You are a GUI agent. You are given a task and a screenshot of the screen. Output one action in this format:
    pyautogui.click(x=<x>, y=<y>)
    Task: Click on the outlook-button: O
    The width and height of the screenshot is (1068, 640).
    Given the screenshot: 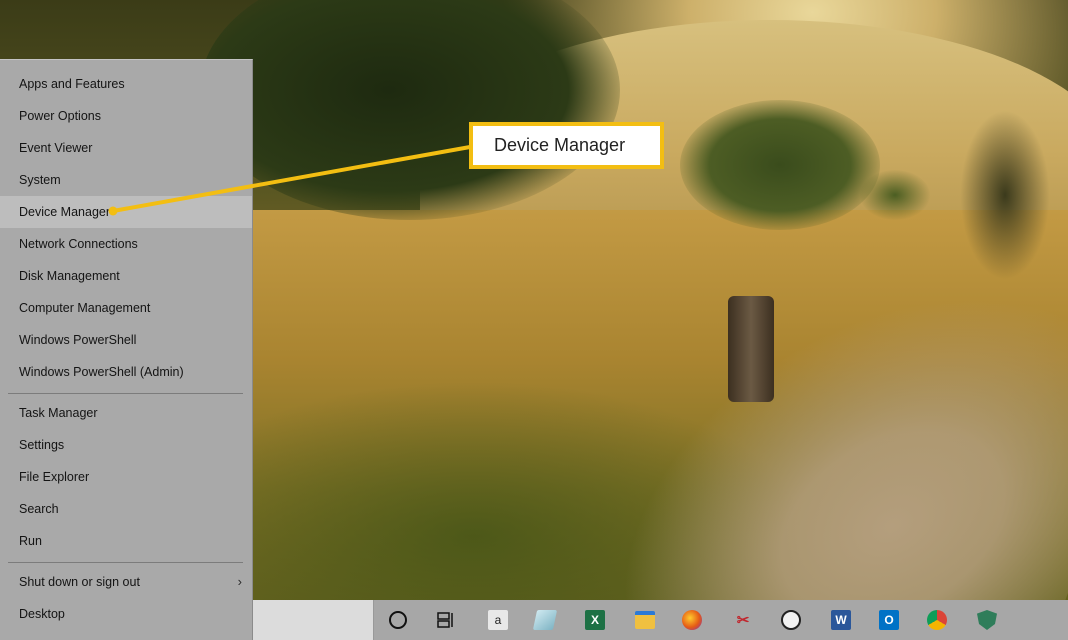 What is the action you would take?
    pyautogui.click(x=889, y=620)
    